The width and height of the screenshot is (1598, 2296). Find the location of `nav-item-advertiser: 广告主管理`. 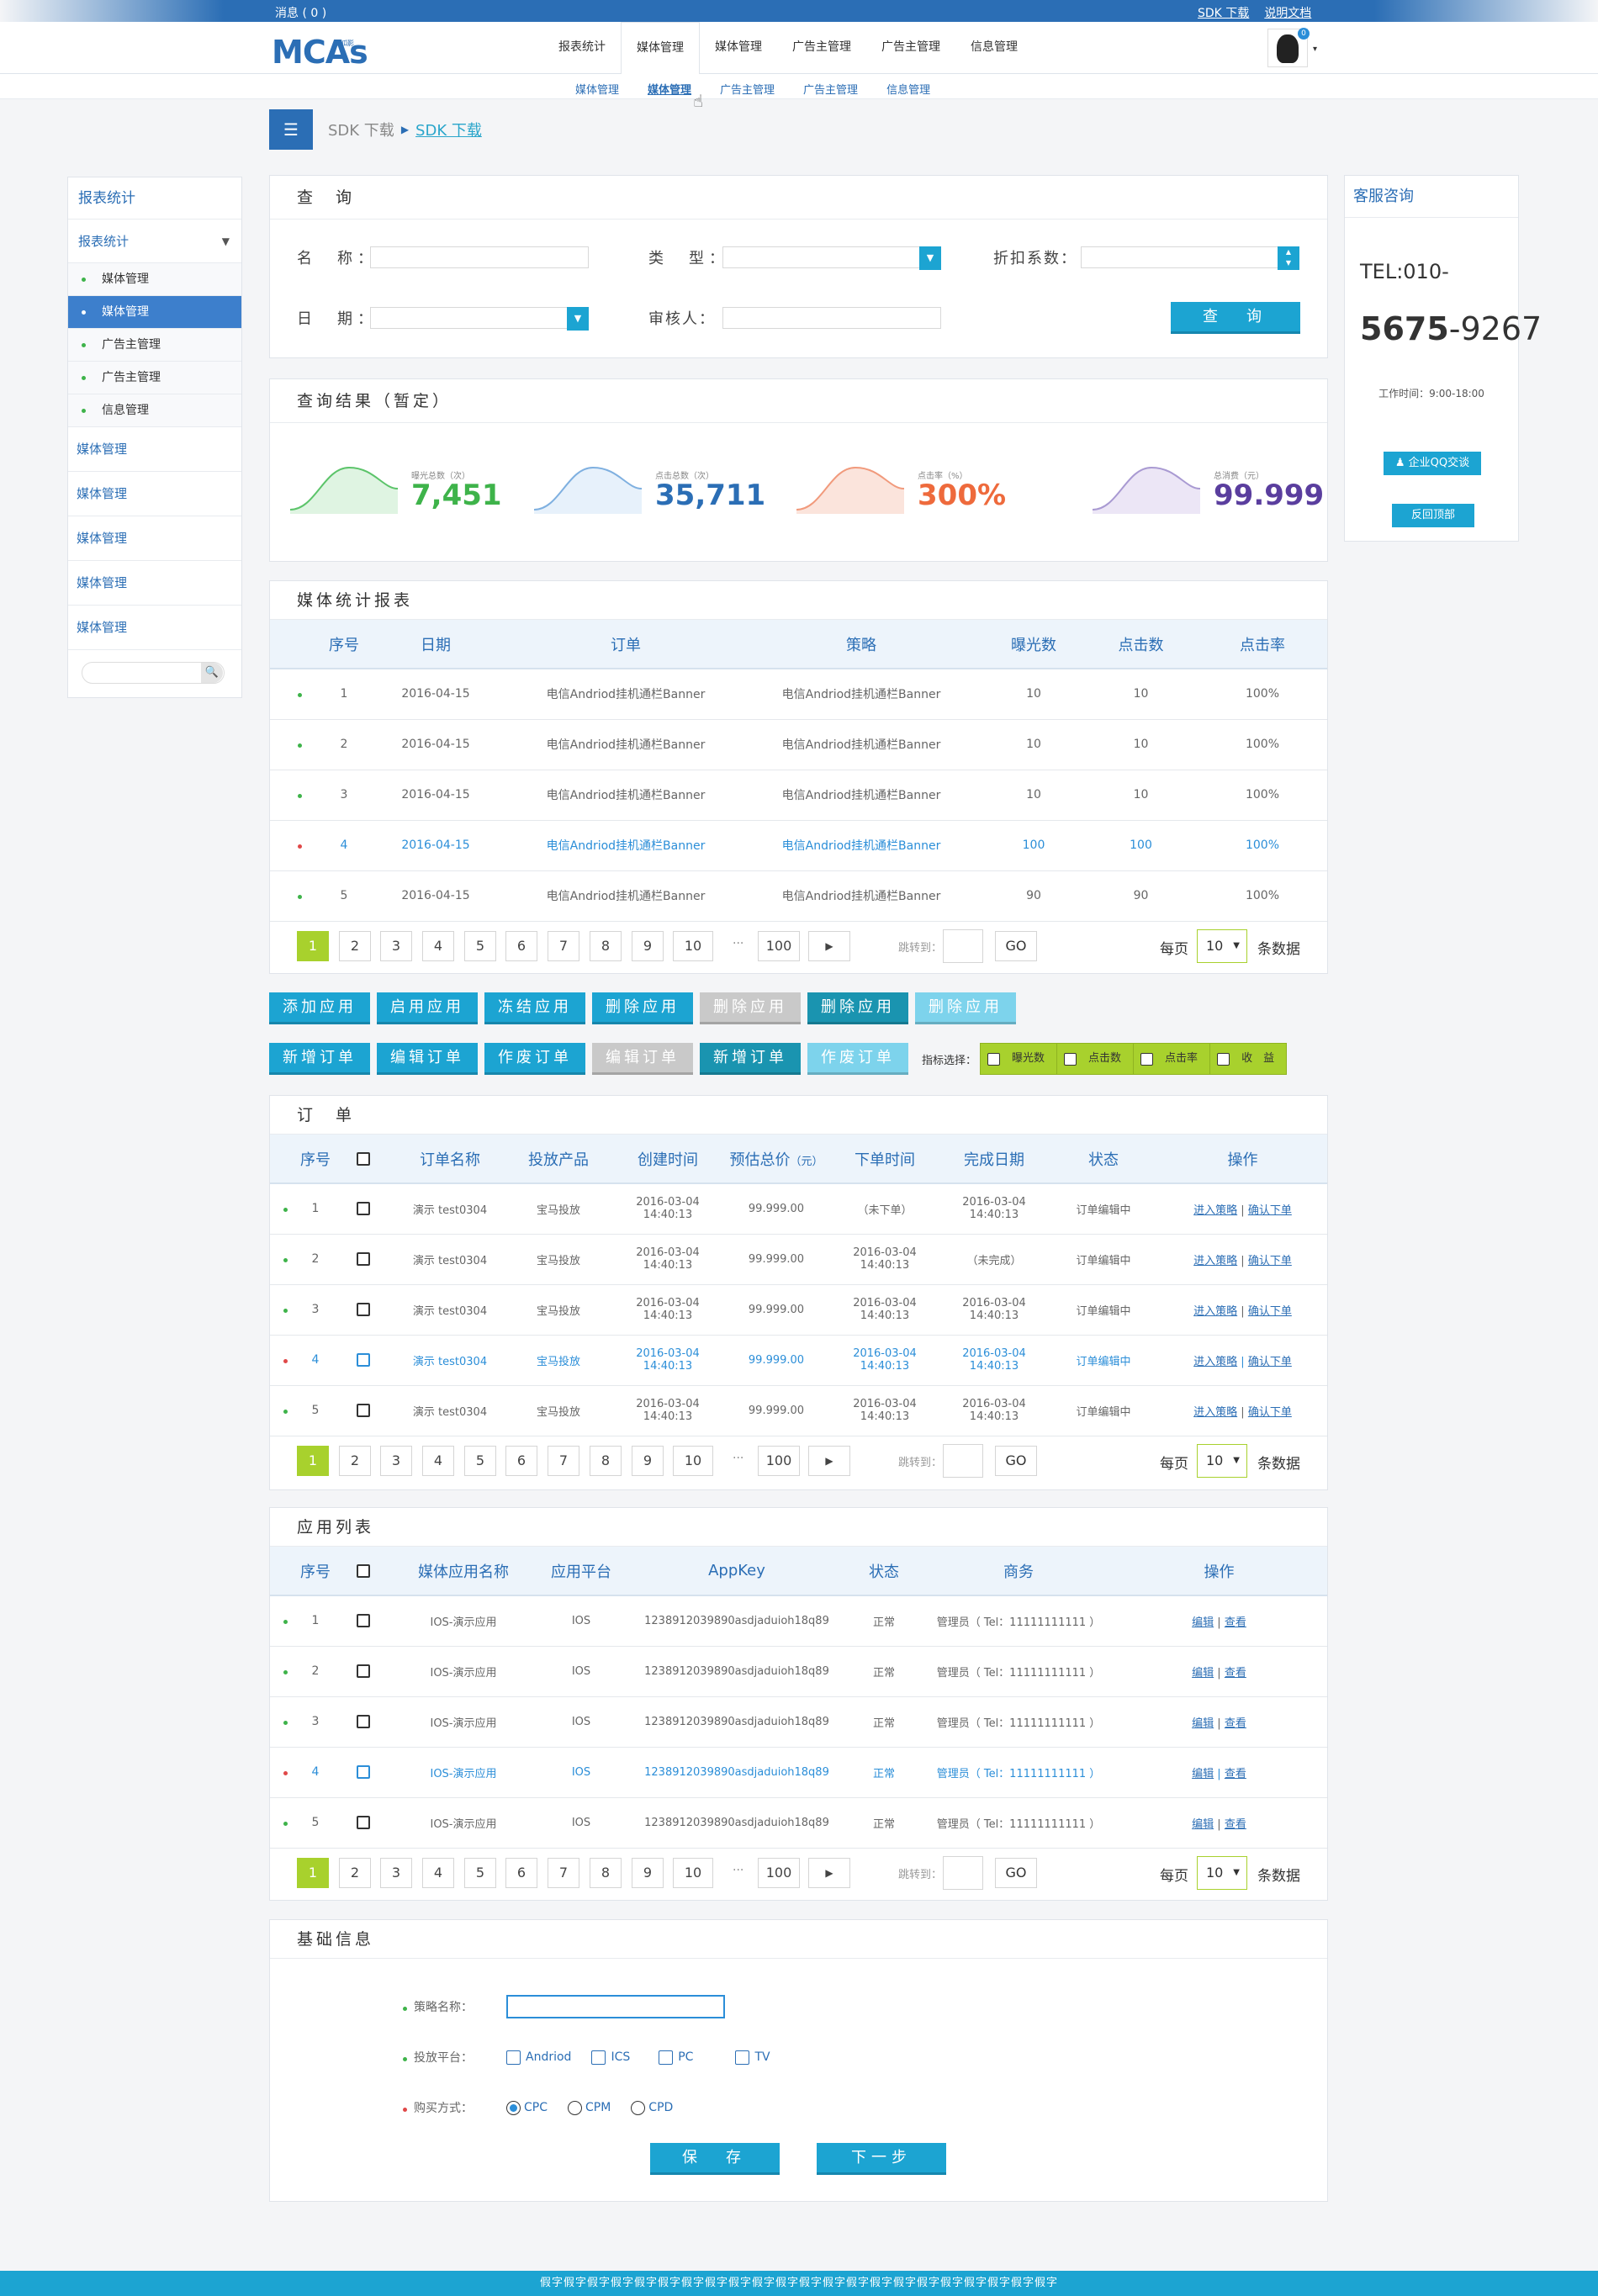

nav-item-advertiser: 广告主管理 is located at coordinates (822, 47).